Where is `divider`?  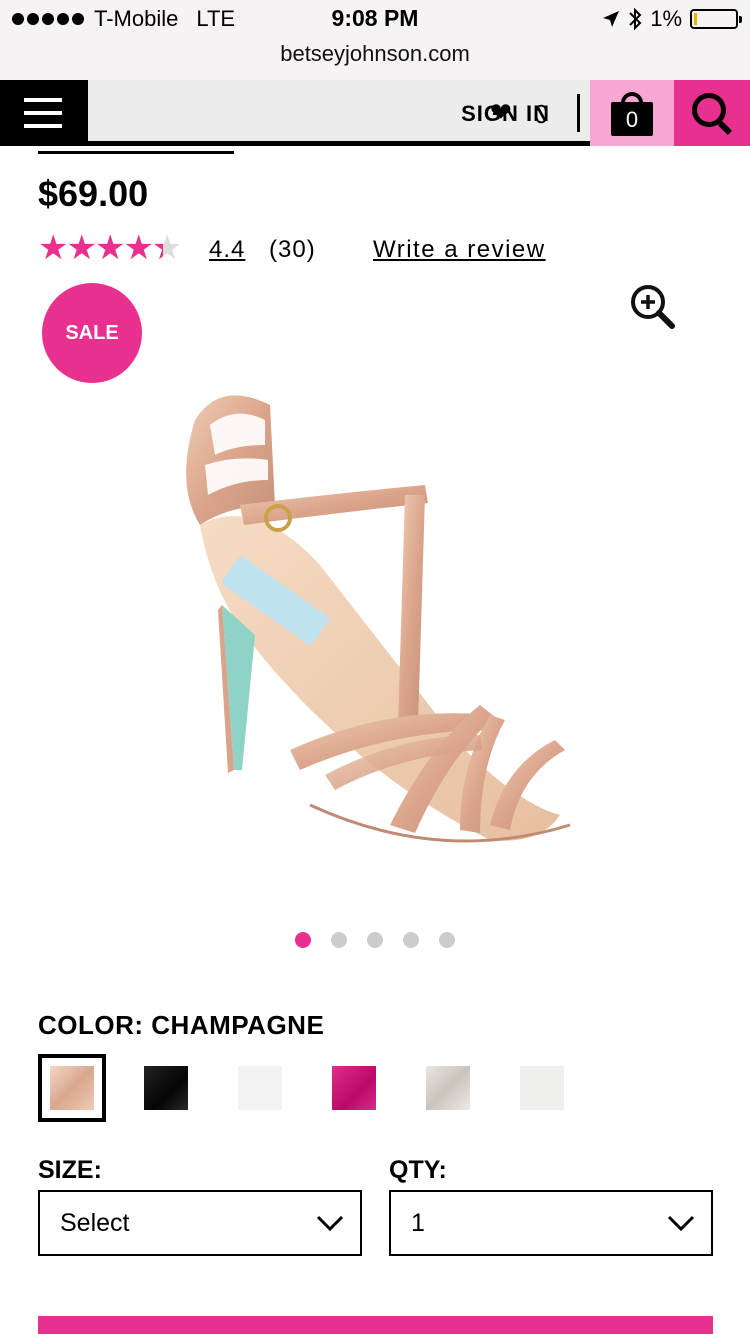 divider is located at coordinates (578, 113).